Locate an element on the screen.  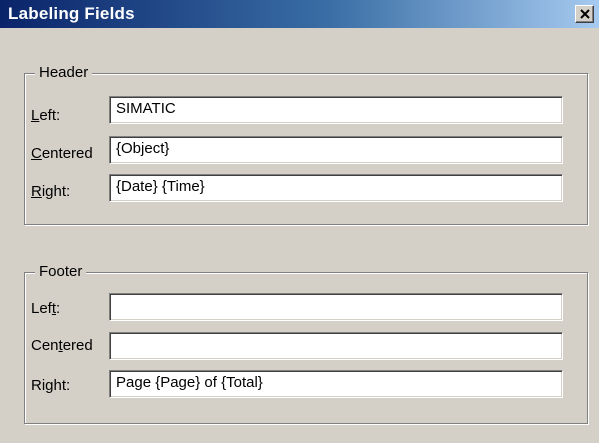
footer-right-input: Page {Page} of {Total} is located at coordinates (336, 384).